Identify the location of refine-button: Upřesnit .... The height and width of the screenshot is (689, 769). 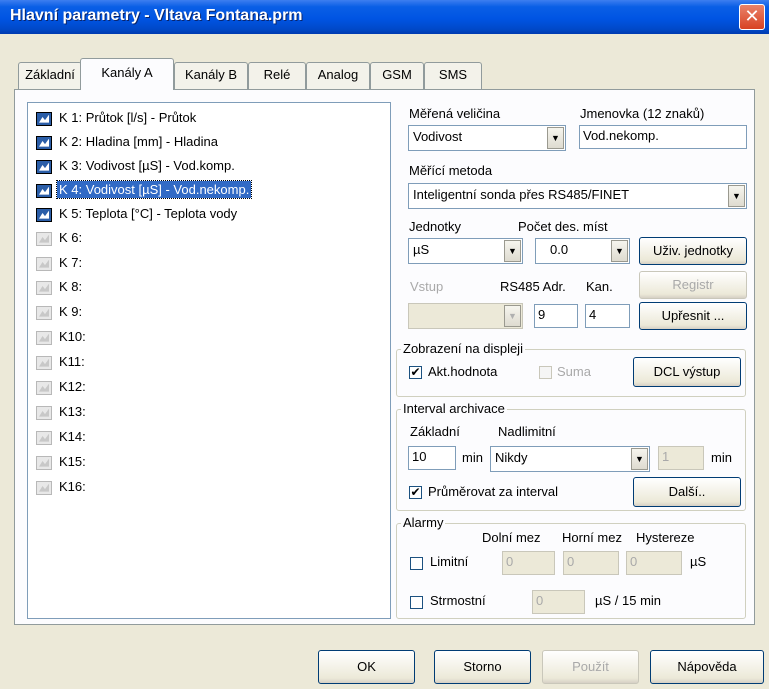
(693, 316).